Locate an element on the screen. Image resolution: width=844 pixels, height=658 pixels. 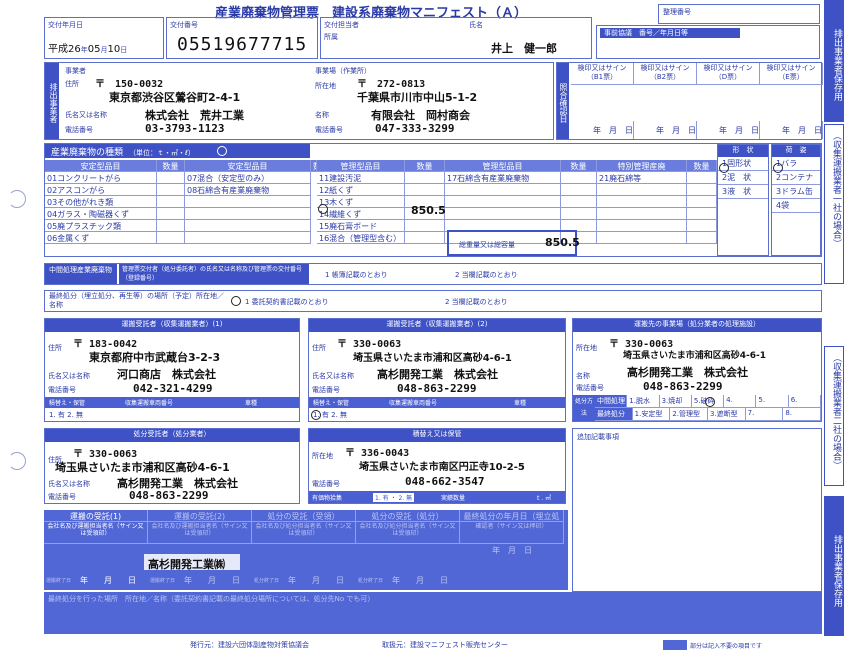
type-c1-4: 05廃プラスチック類 is located at coordinates (101, 226).